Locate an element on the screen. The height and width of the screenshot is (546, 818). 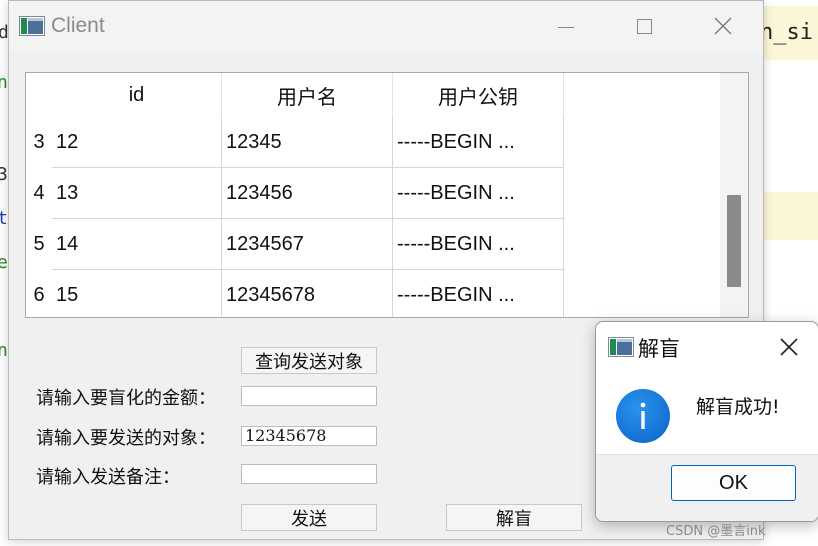
target-label: 请输入要发送的对象： is located at coordinates (126, 438).